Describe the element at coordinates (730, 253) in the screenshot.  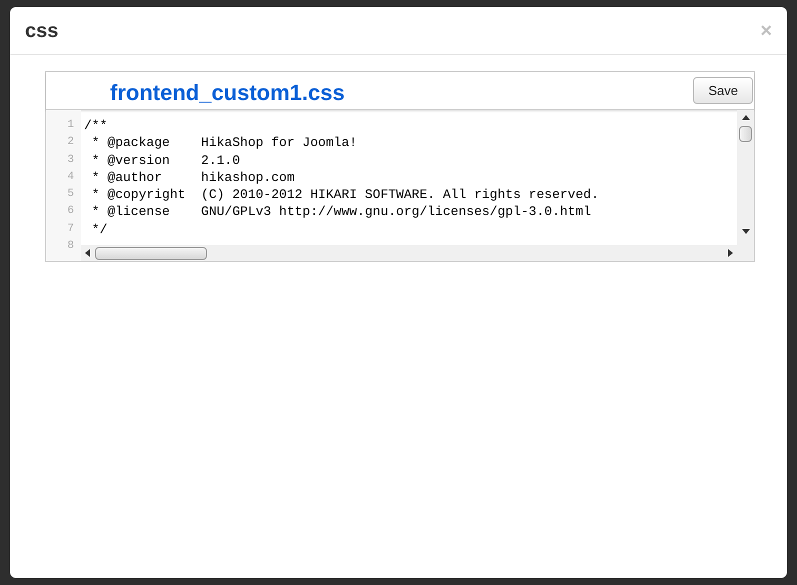
I see `scroll-right-icon` at that location.